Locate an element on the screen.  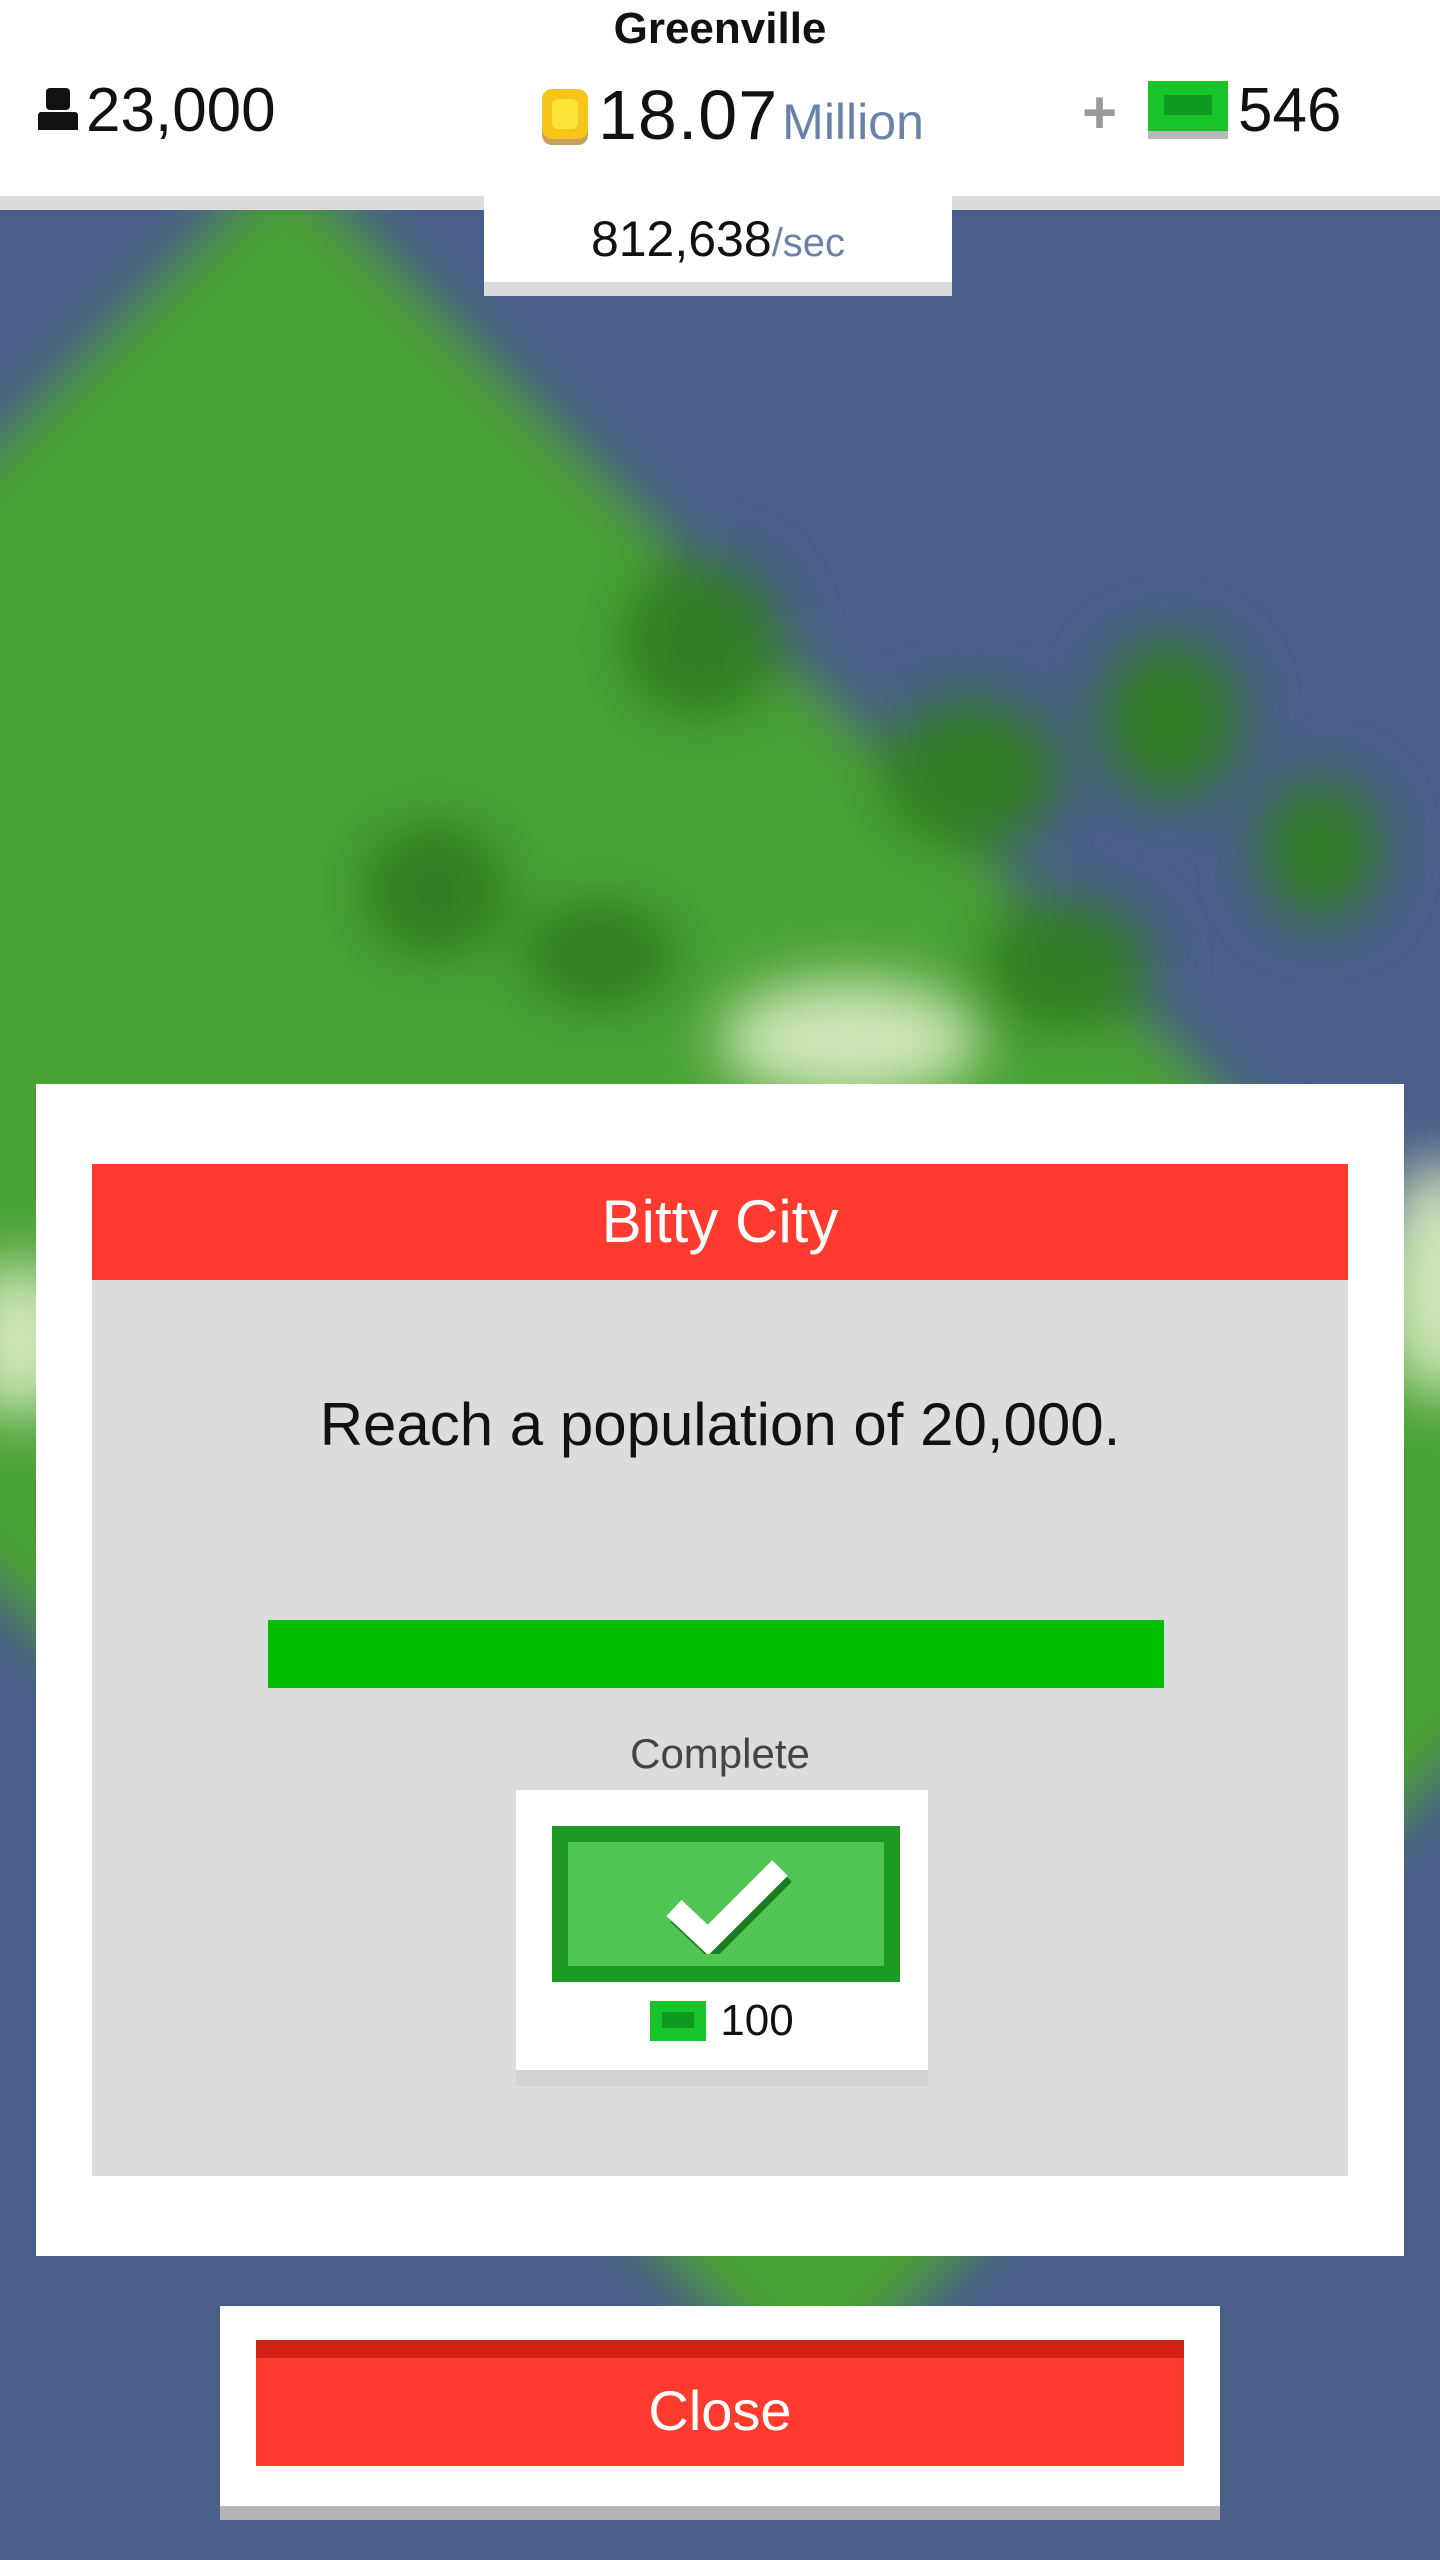
reward-card: 100 is located at coordinates (722, 1938).